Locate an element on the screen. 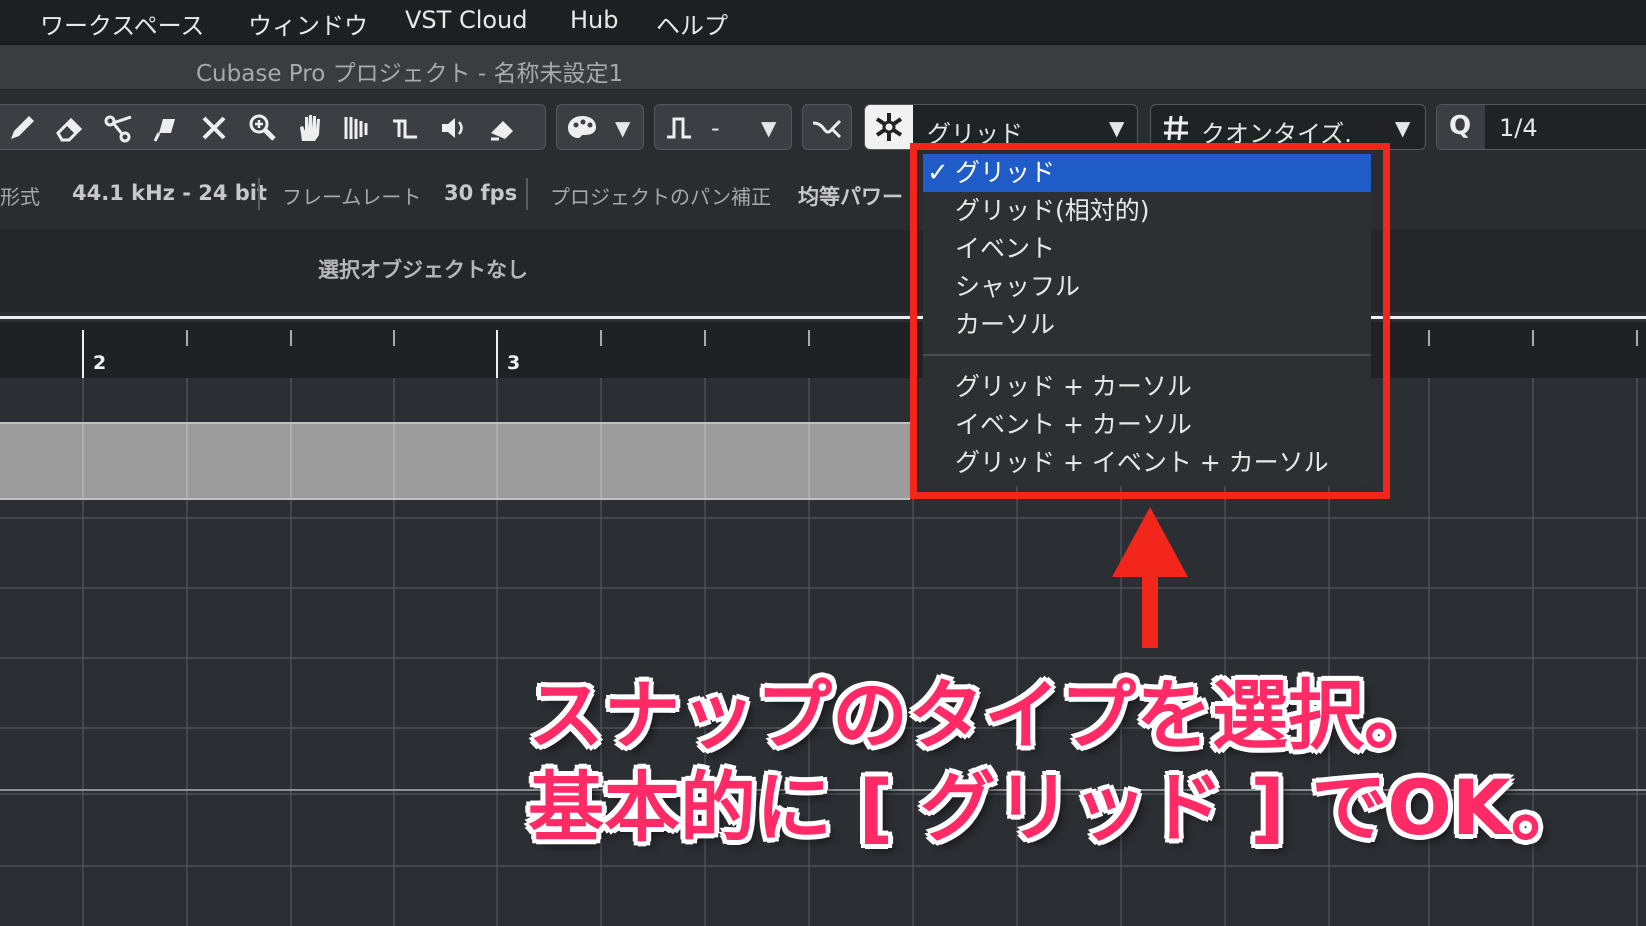 The image size is (1646, 926). window-title: Cubase Pro プロジェクト - 名称未設定1 is located at coordinates (410, 74).